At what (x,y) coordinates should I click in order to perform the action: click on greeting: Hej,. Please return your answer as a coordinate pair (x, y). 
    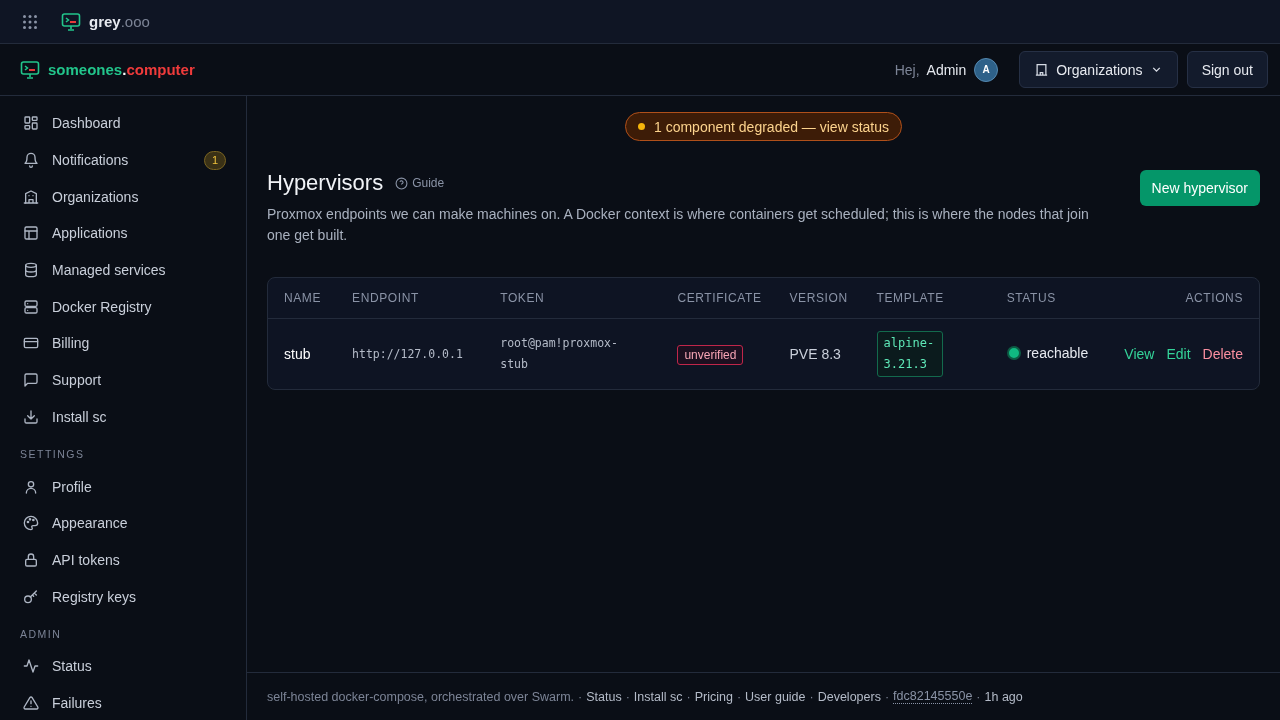
    Looking at the image, I should click on (907, 69).